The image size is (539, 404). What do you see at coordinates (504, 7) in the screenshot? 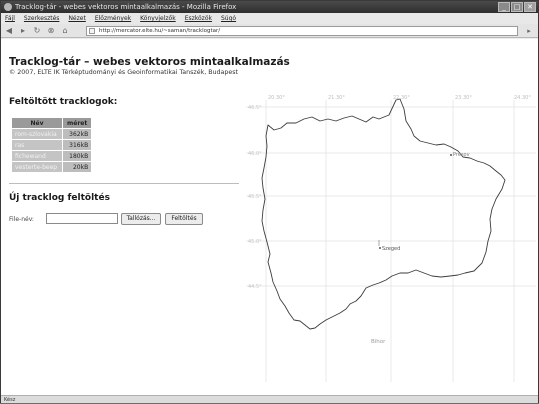
I see `minimize-button: _` at bounding box center [504, 7].